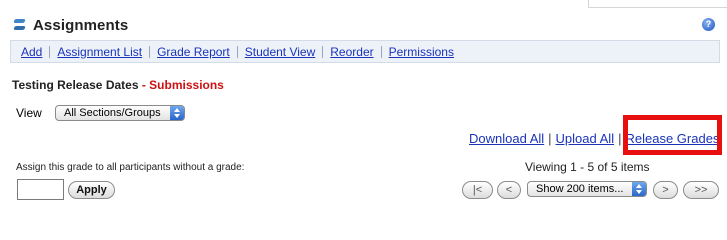 This screenshot has width=727, height=240. Describe the element at coordinates (585, 138) in the screenshot. I see `upload-all-link: Upload All` at that location.